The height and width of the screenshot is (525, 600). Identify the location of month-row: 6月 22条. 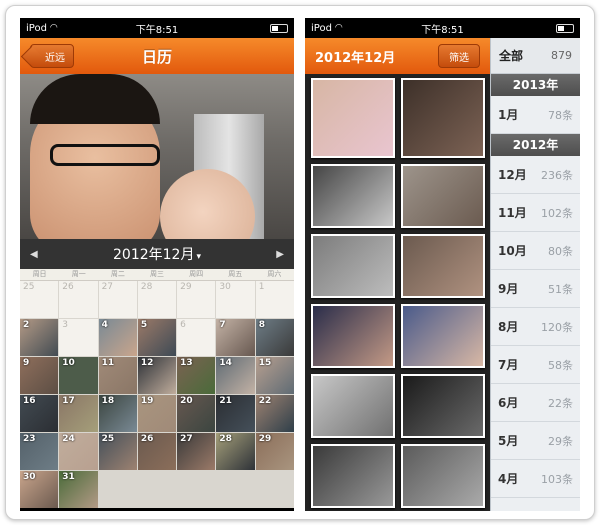
(535, 403).